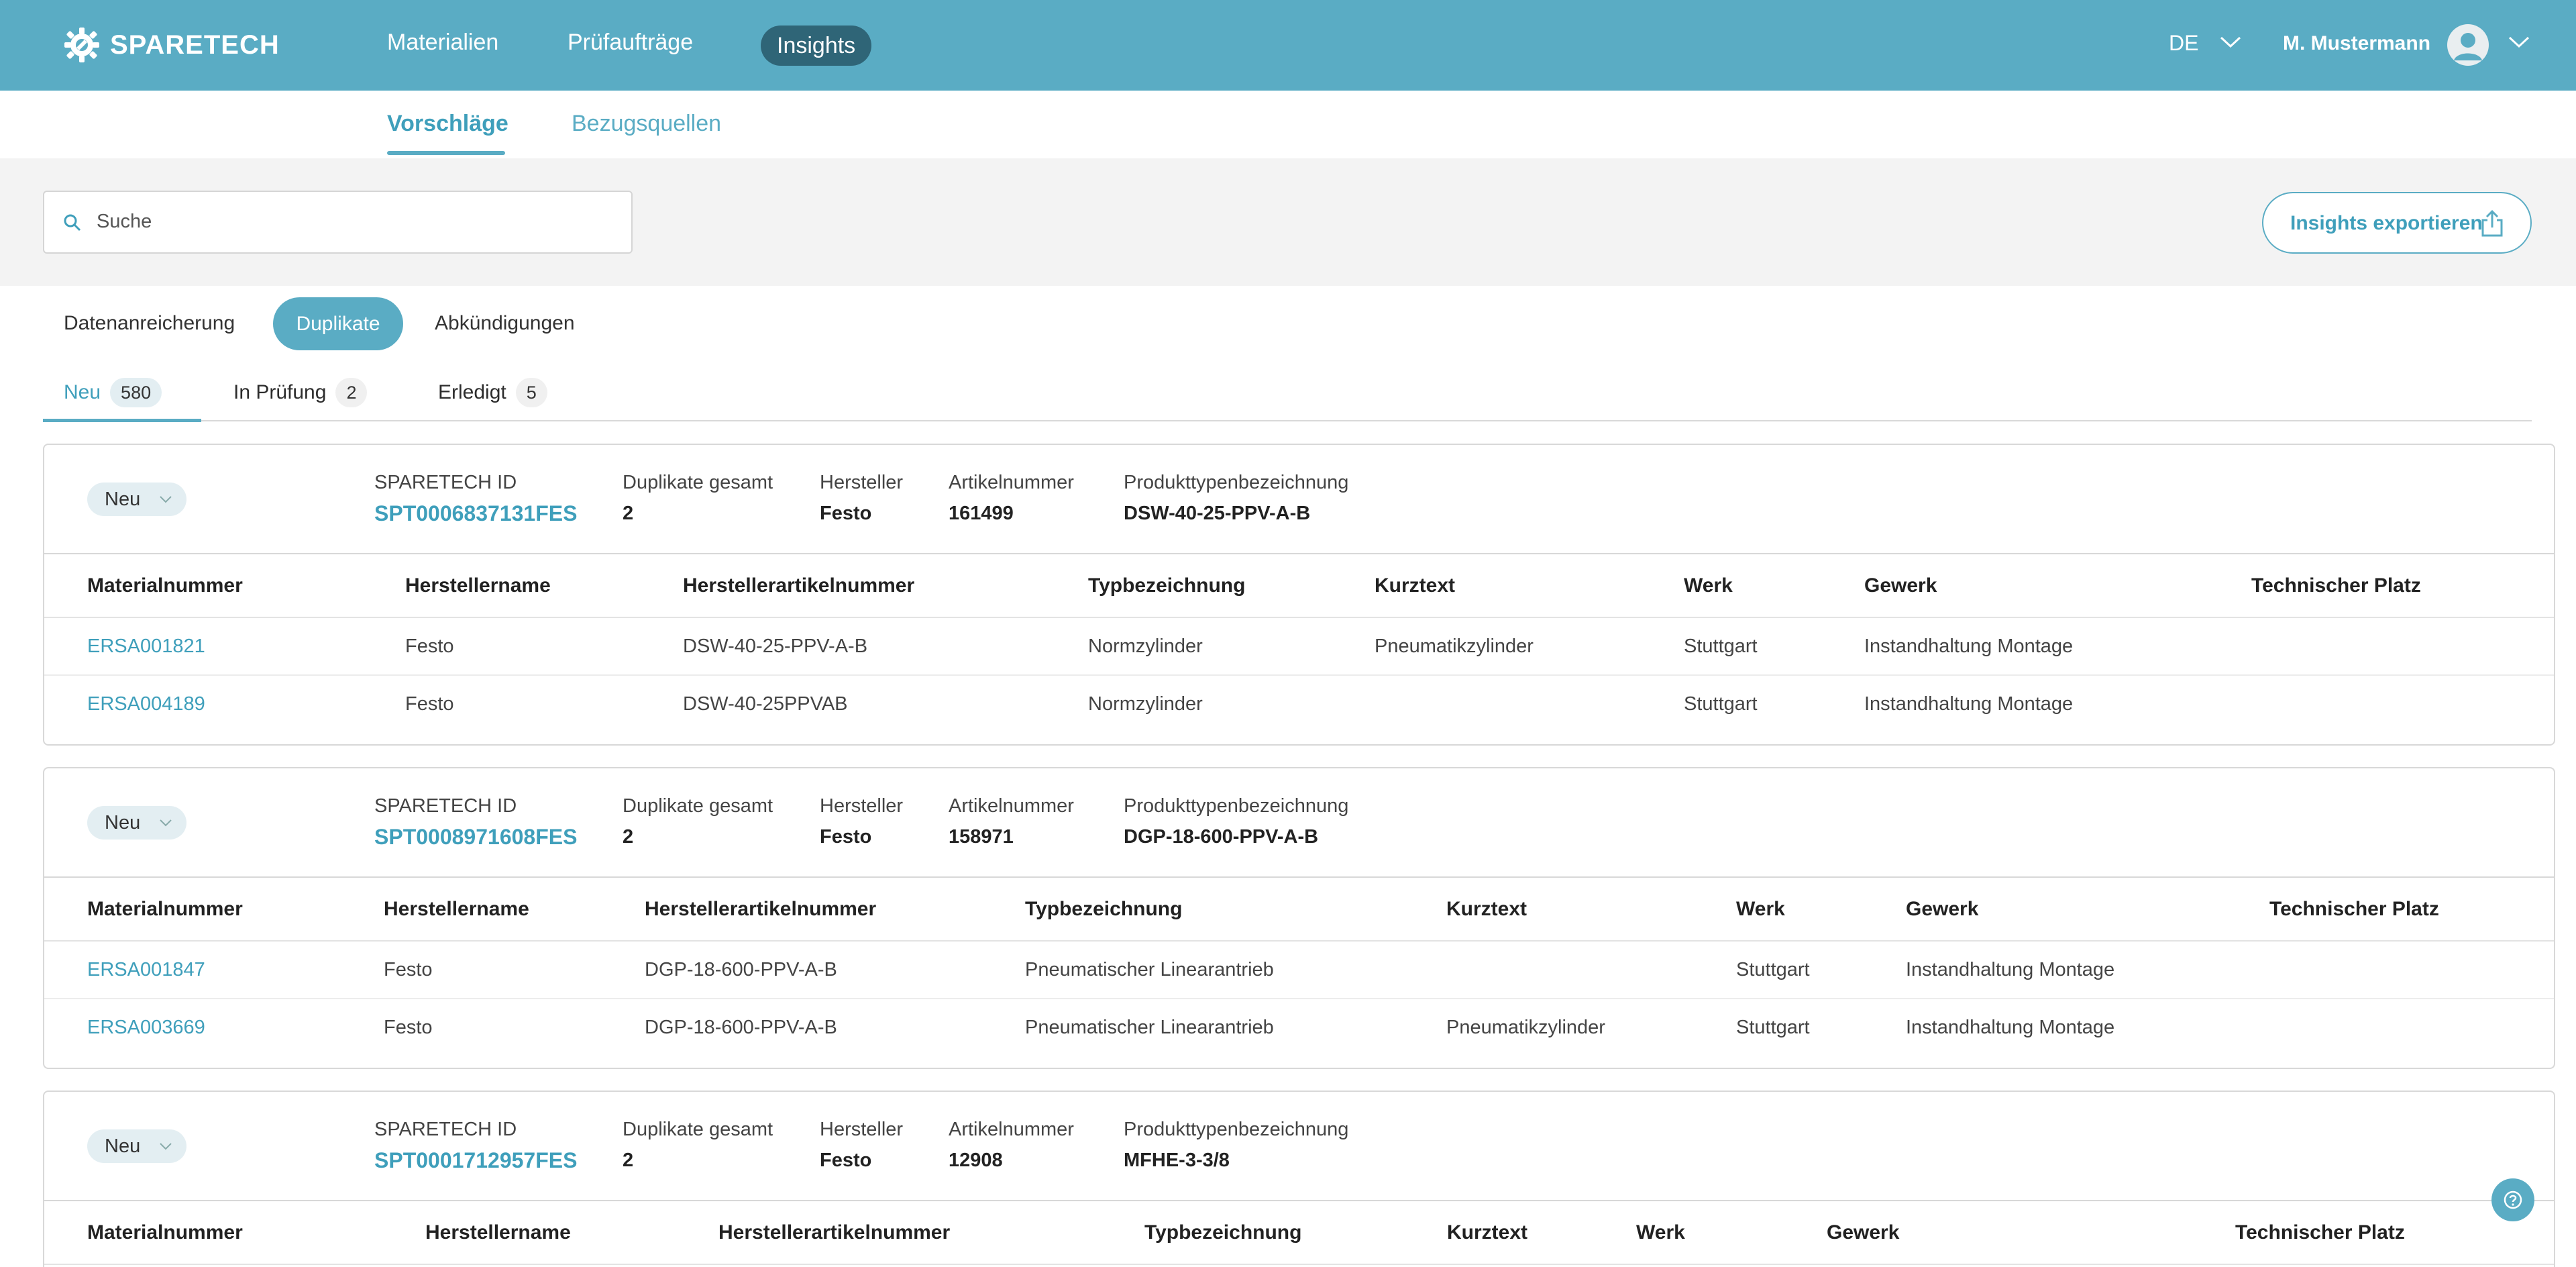  Describe the element at coordinates (442, 43) in the screenshot. I see `nav-materialien: Materialien` at that location.